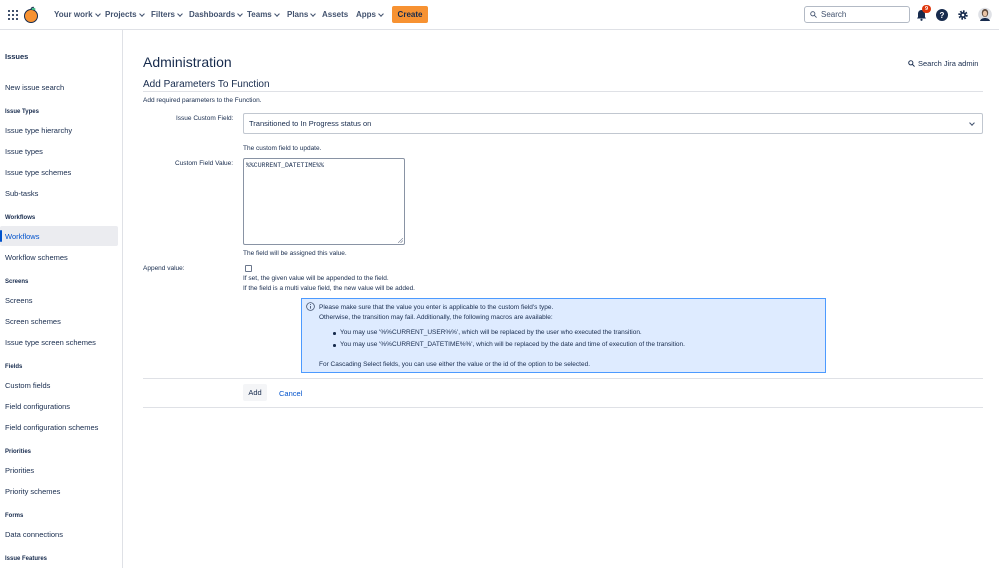 This screenshot has height=568, width=999. Describe the element at coordinates (205, 118) in the screenshot. I see `issue-custom-field-label: Issue Custom Field:` at that location.